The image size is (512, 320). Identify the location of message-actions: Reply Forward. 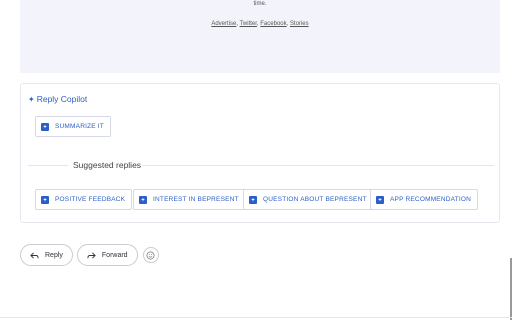
(89, 255).